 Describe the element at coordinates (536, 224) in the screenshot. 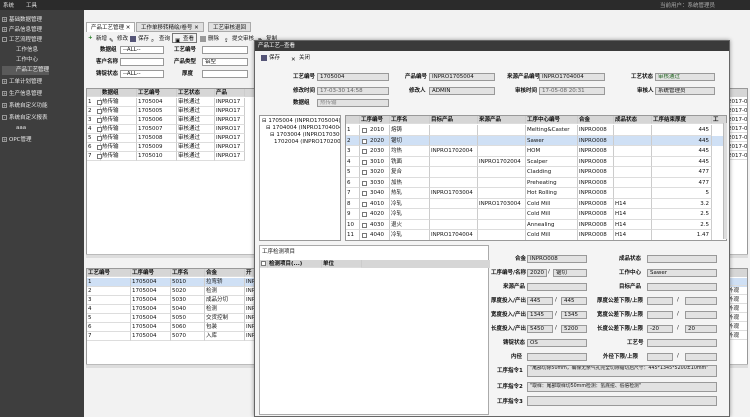

I see `table-row: 10 4030 退火 Annealing INPRO008 H14 2.5` at that location.